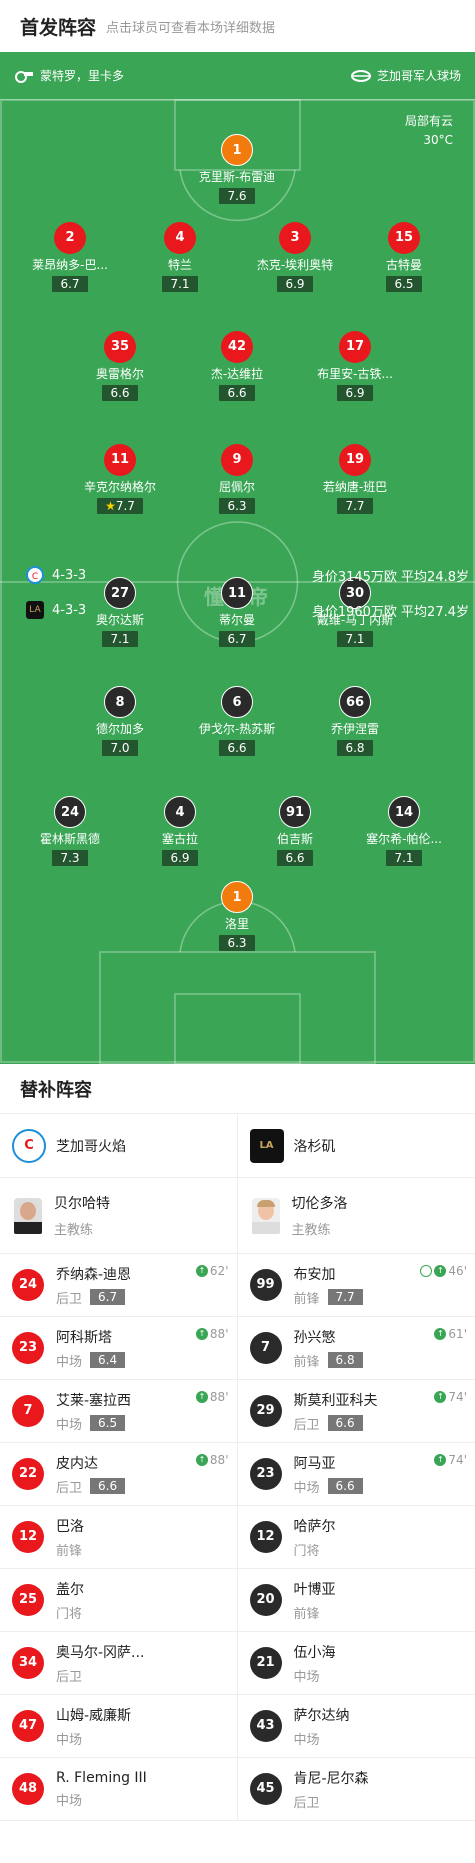 This screenshot has width=475, height=1863. I want to click on player-number: 66, so click(355, 702).